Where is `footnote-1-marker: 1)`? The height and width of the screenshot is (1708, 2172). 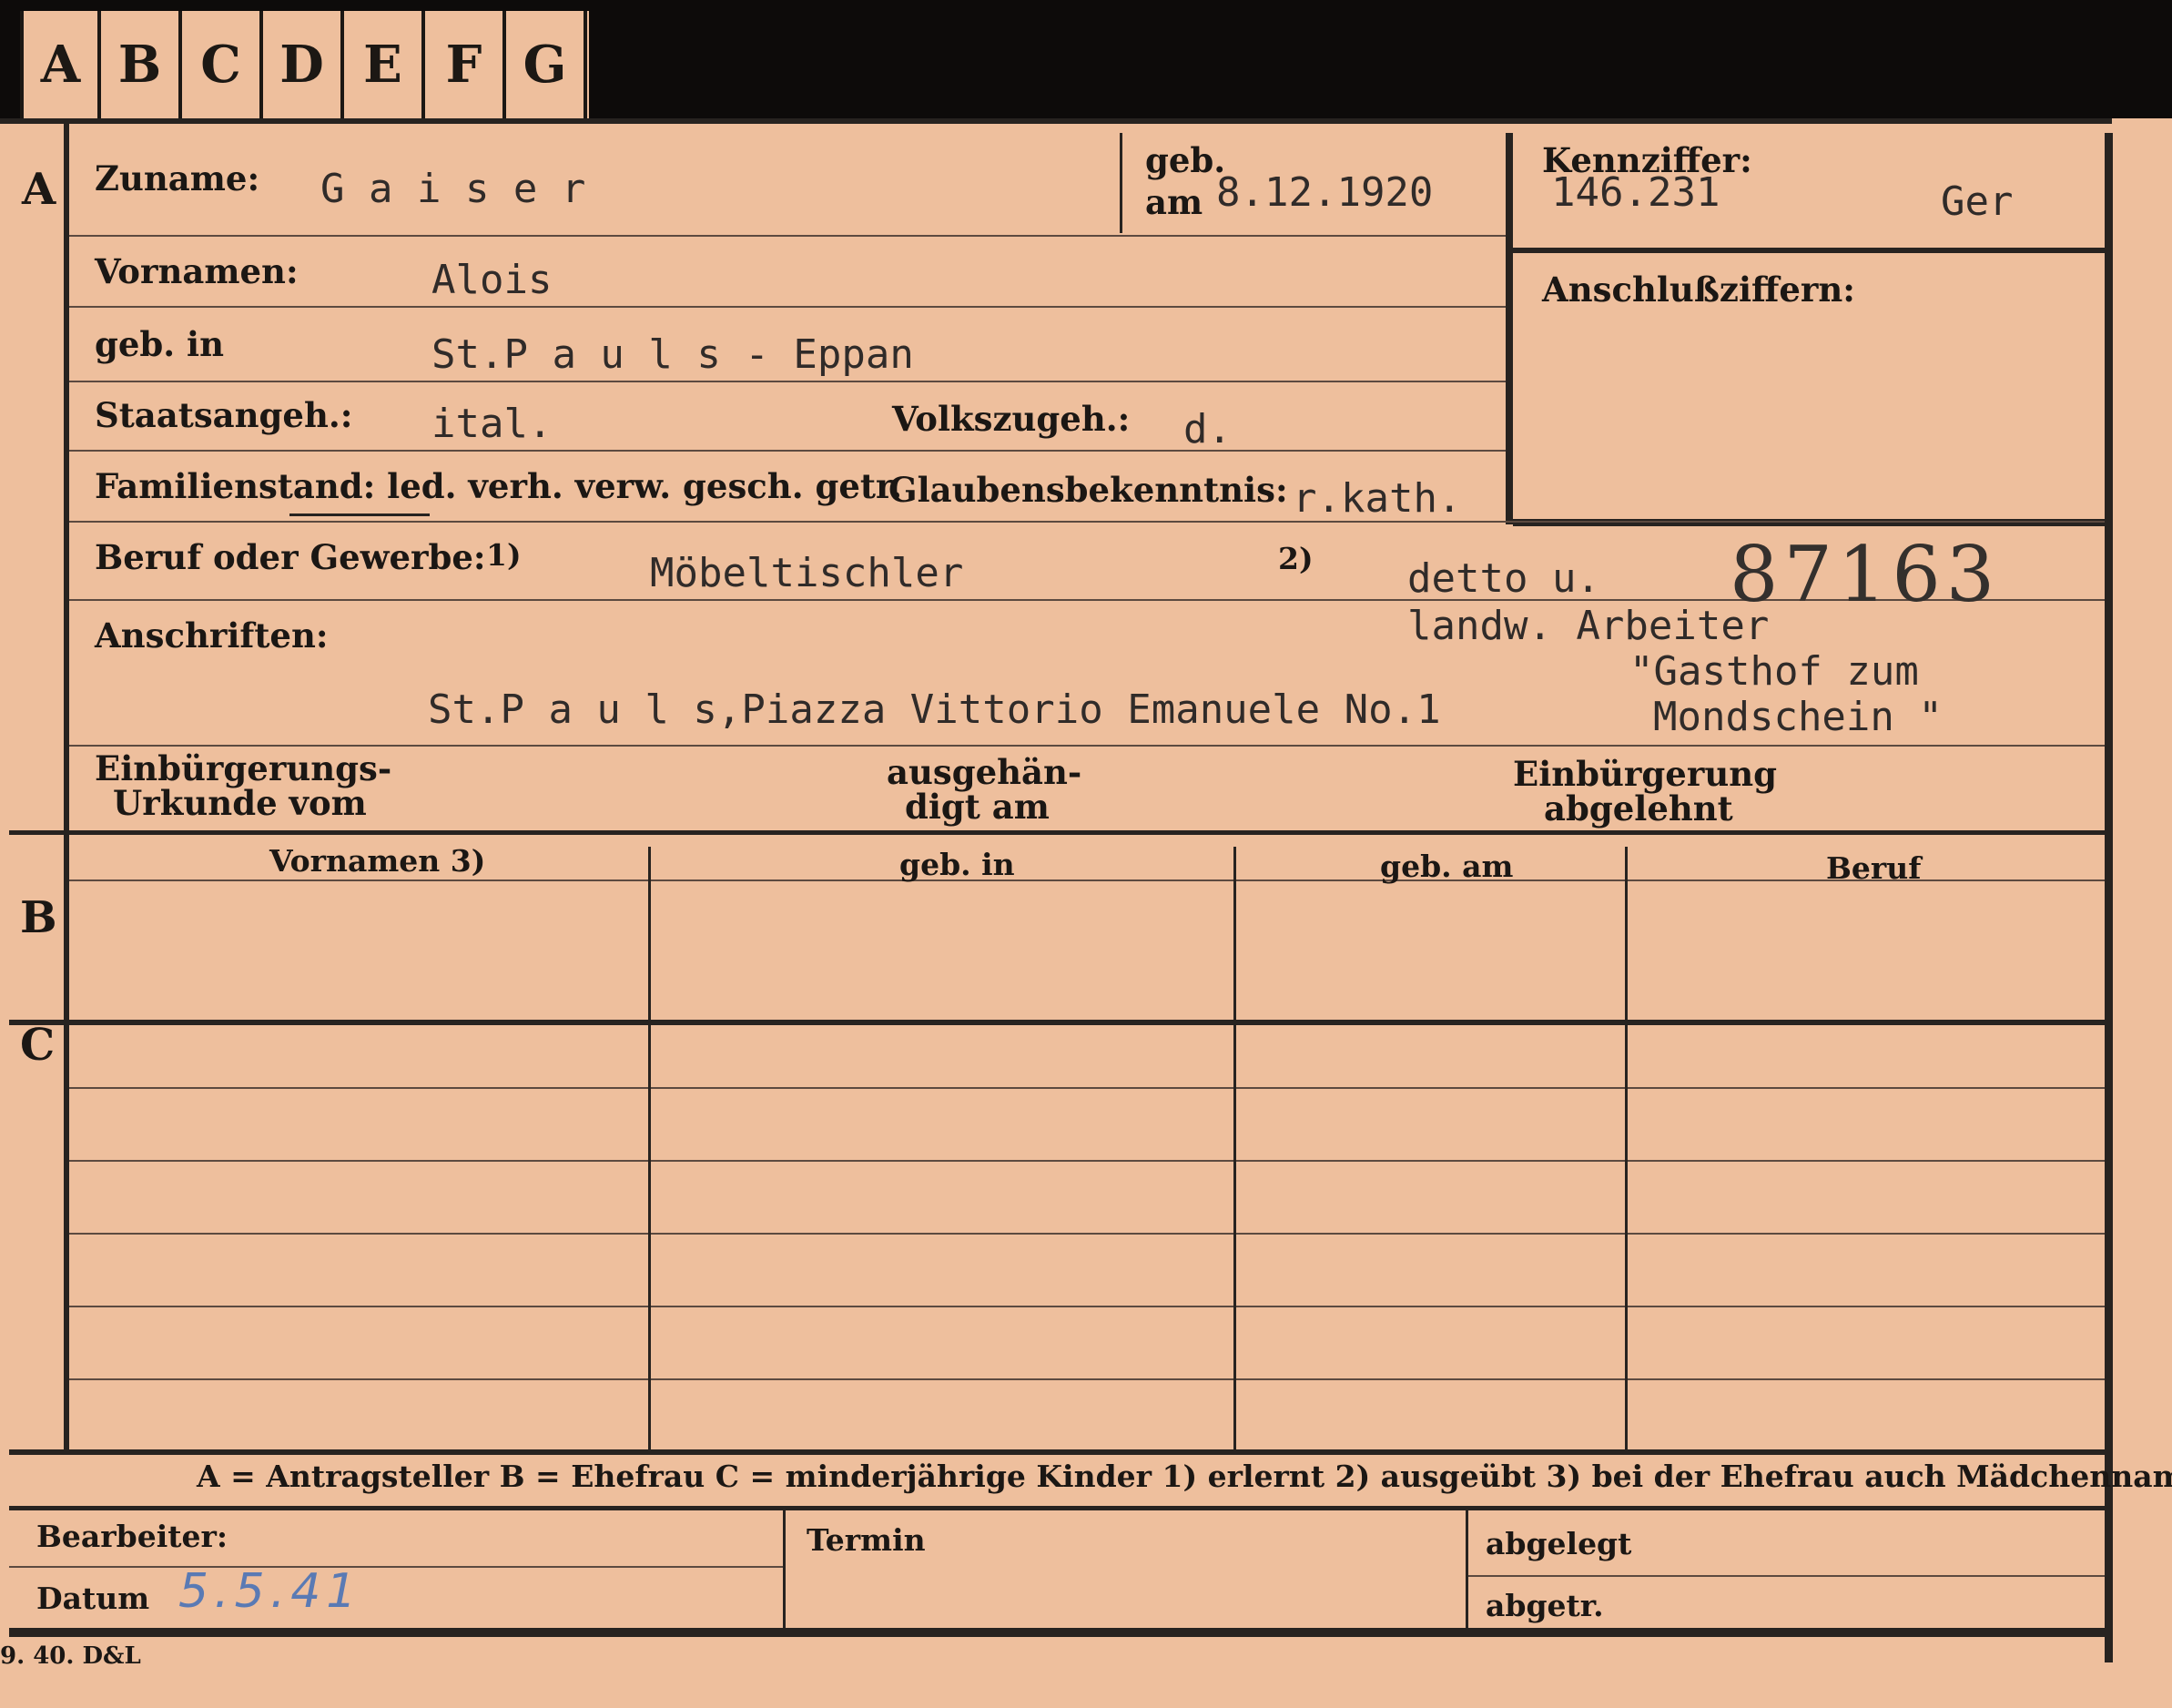 footnote-1-marker: 1) is located at coordinates (504, 555).